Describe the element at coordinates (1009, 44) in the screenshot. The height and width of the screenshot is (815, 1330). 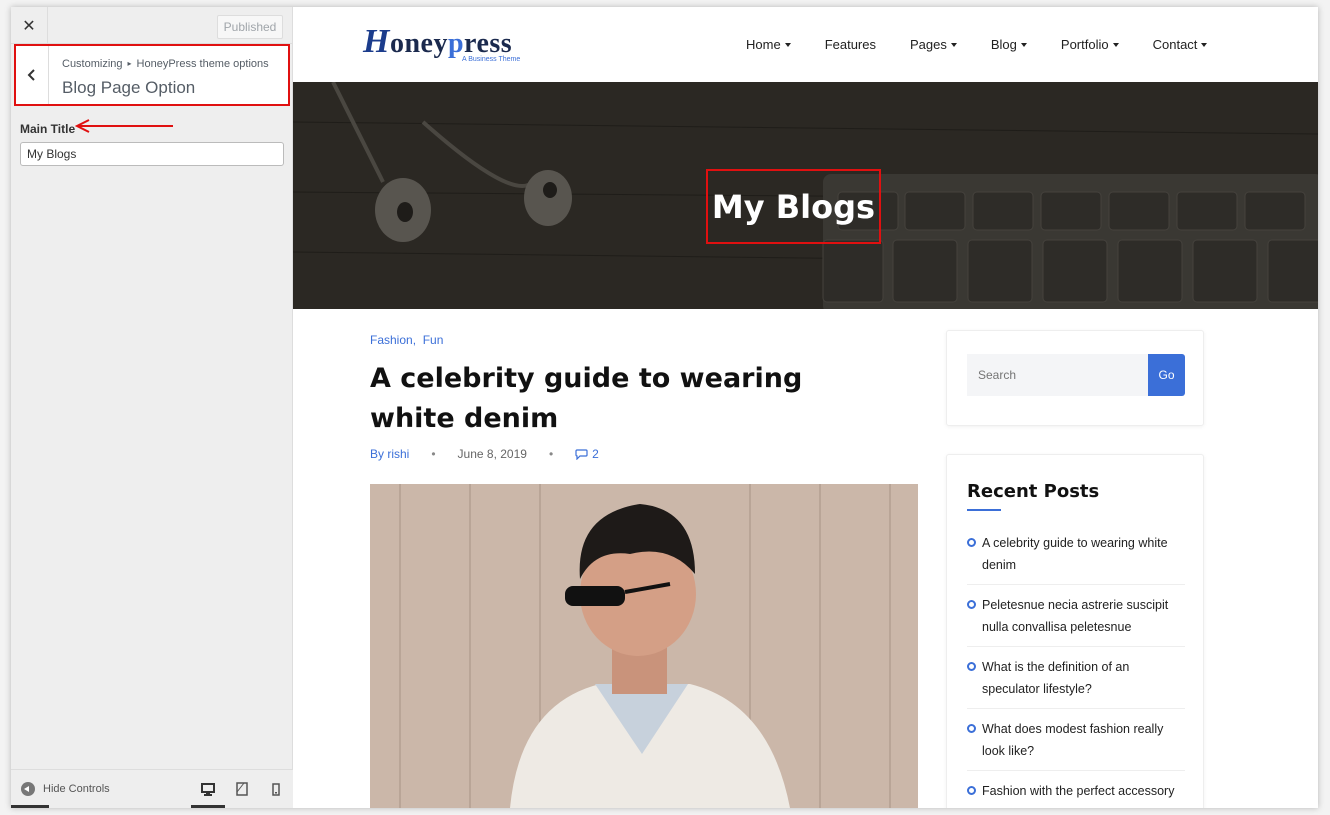
I see `nav-item-blog: Blog` at that location.